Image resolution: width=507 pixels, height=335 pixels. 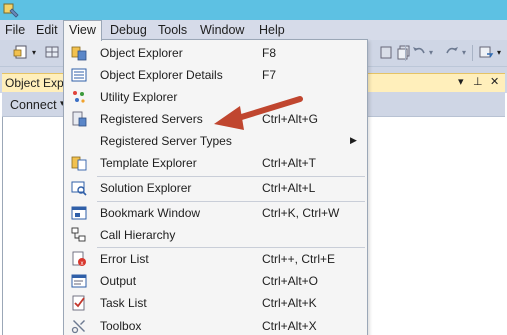 I want to click on solution-explorer-icon, so click(x=79, y=188).